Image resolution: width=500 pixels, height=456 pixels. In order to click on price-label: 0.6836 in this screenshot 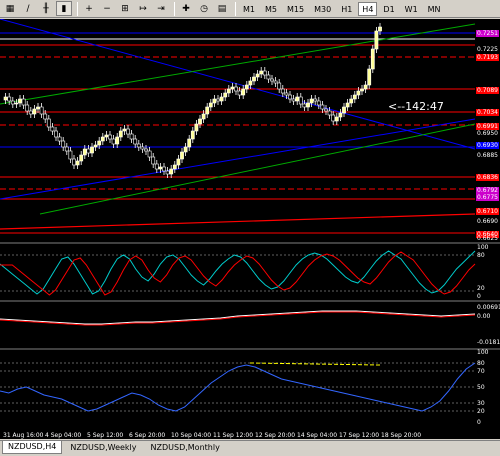, I will do `click(487, 177)`.